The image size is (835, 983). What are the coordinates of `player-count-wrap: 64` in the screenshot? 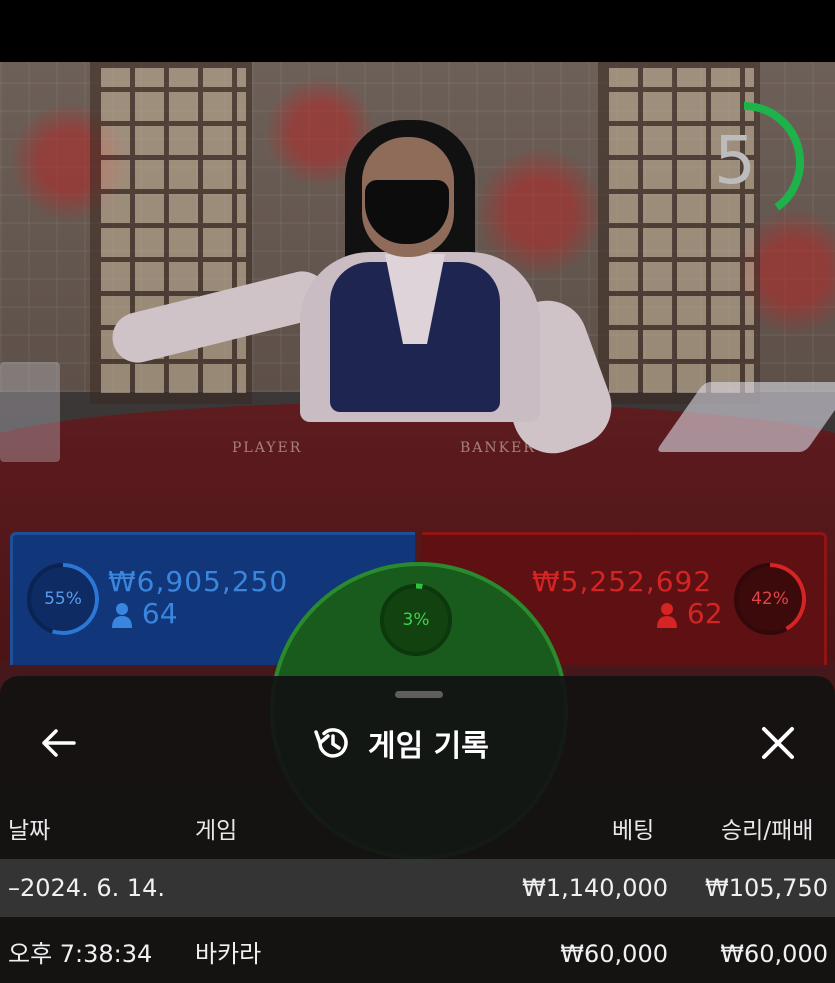 It's located at (144, 613).